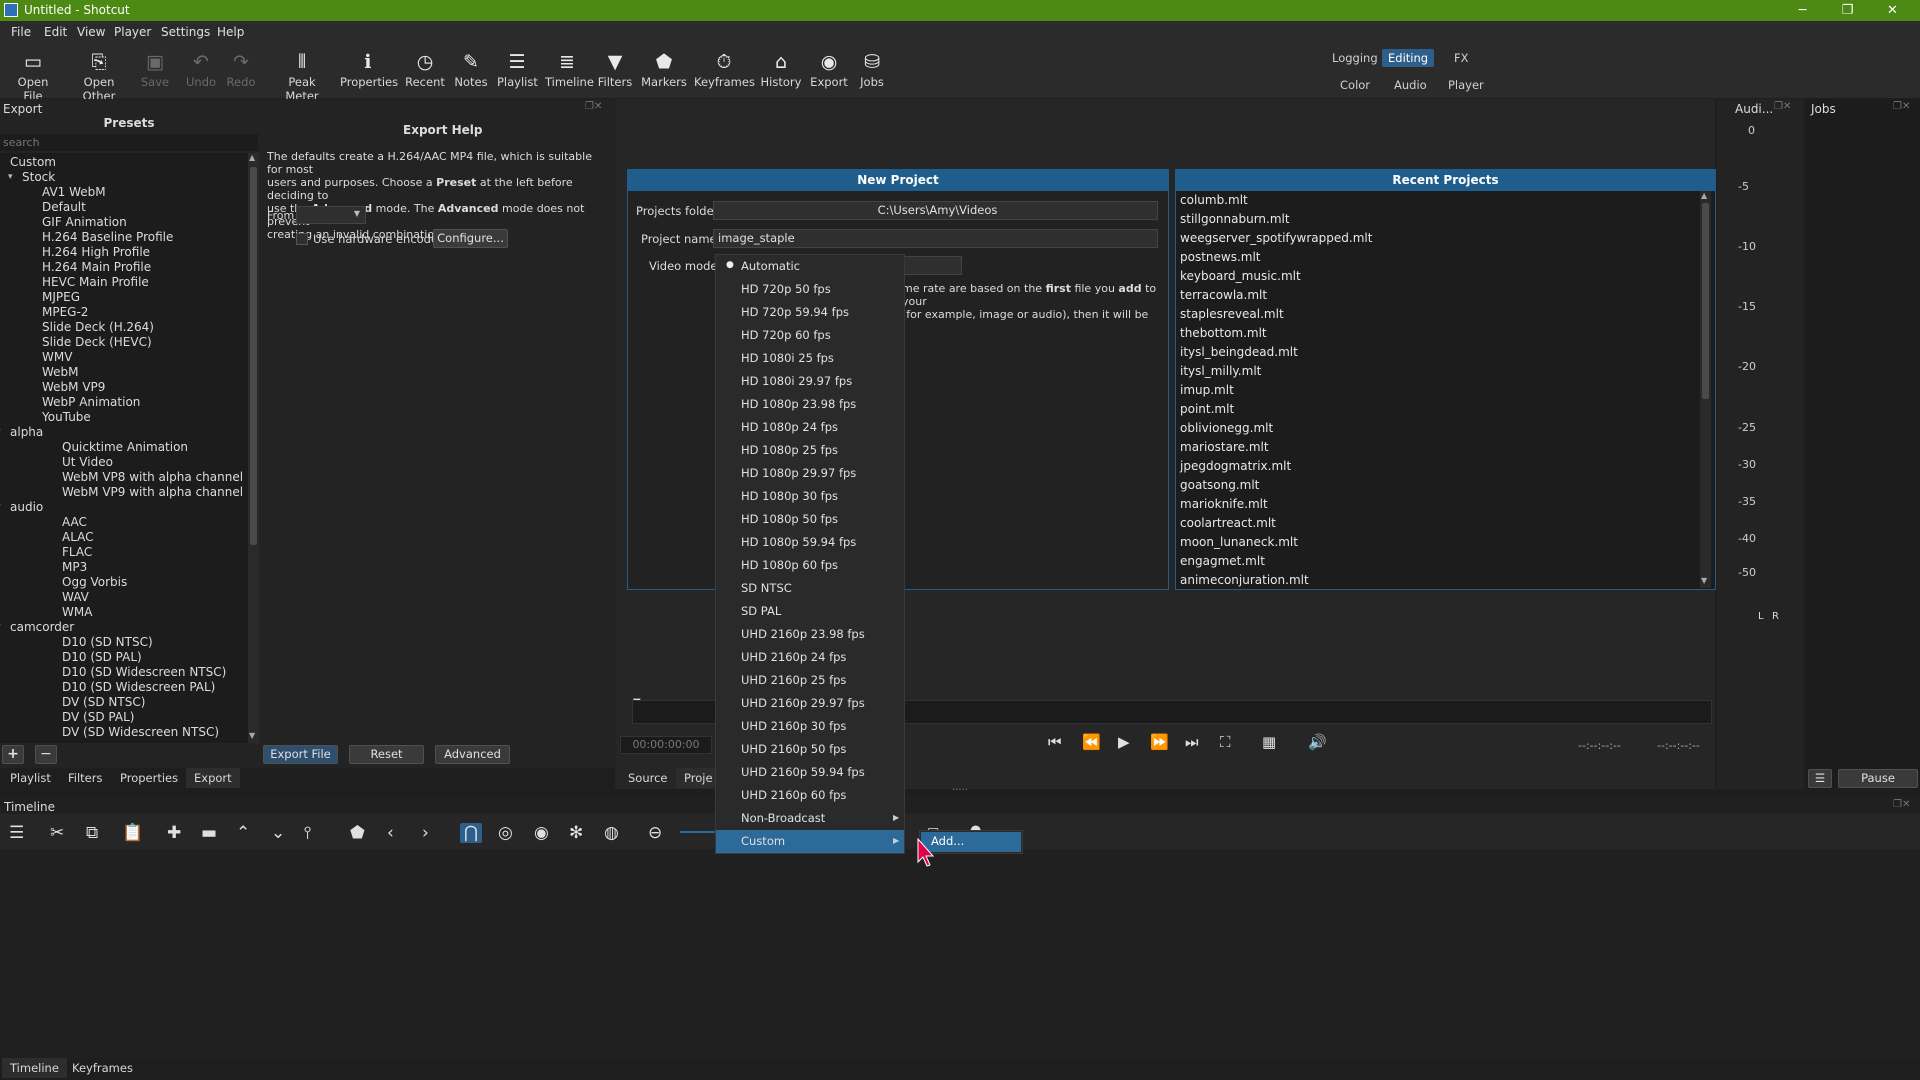 The height and width of the screenshot is (1080, 1920). I want to click on reset-button: Reset, so click(386, 754).